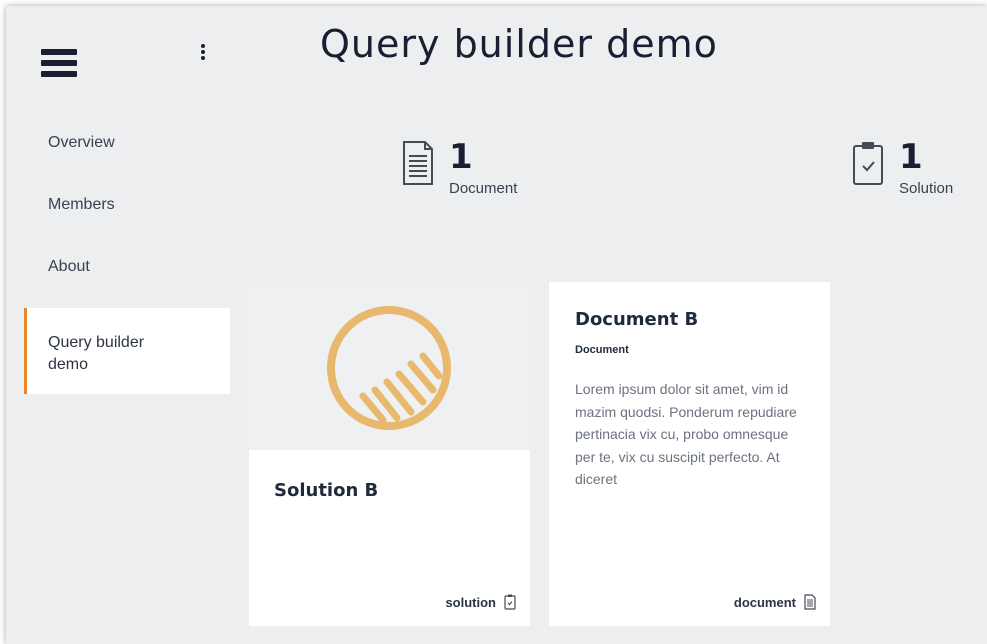 Image resolution: width=987 pixels, height=644 pixels. I want to click on document-count-stat: 1 Document, so click(459, 168).